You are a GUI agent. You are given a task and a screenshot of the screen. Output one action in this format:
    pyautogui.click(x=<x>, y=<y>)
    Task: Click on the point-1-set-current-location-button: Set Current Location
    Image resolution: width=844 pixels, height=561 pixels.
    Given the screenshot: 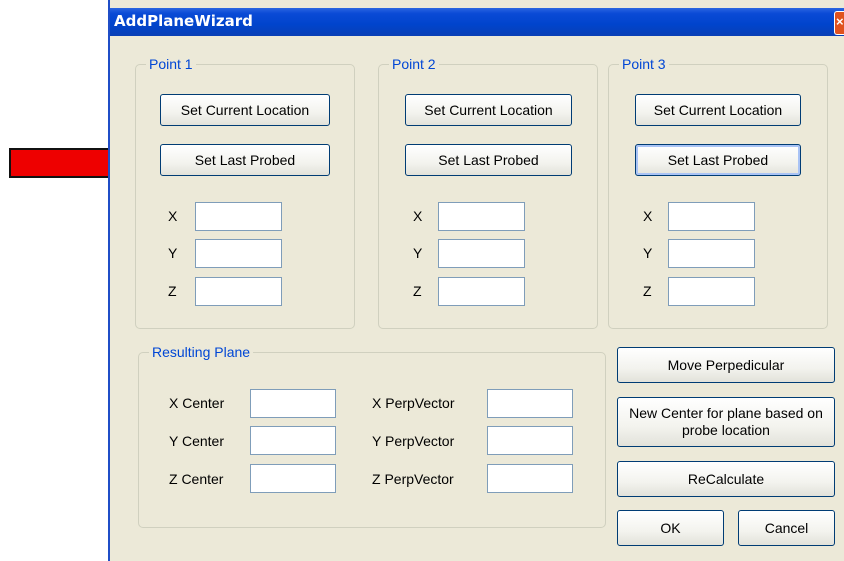 What is the action you would take?
    pyautogui.click(x=245, y=110)
    